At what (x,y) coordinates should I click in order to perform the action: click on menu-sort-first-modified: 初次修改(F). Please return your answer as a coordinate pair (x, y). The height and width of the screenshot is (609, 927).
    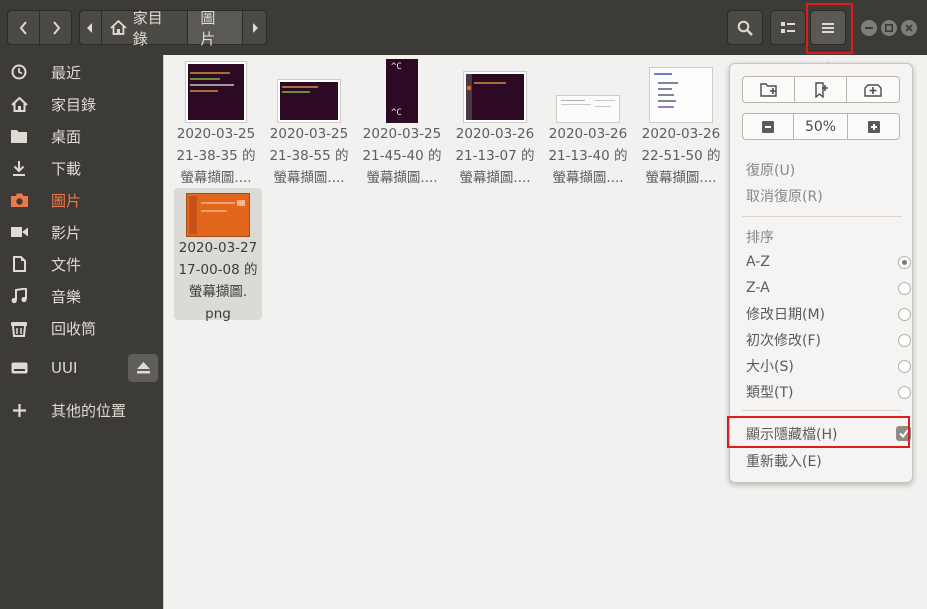
    Looking at the image, I should click on (828, 340).